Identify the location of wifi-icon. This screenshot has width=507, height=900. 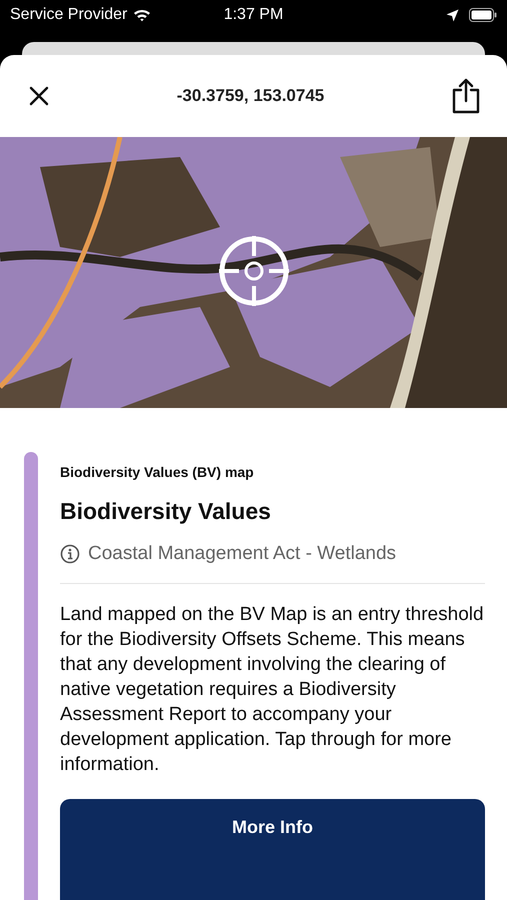
(142, 15).